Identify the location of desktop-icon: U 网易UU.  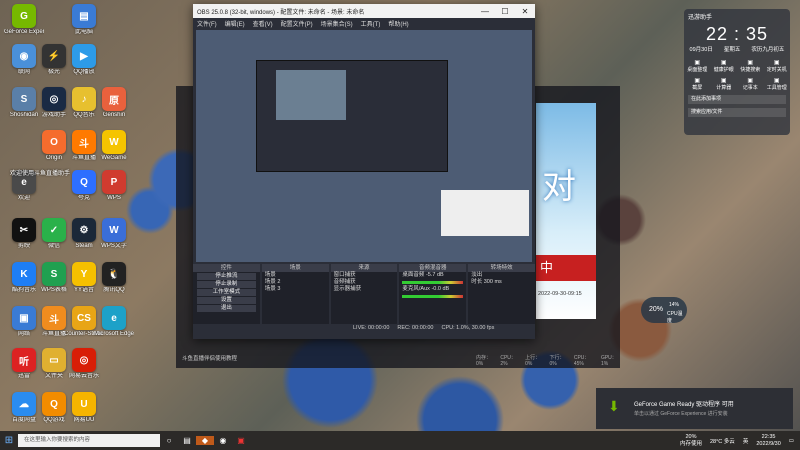
(84, 408).